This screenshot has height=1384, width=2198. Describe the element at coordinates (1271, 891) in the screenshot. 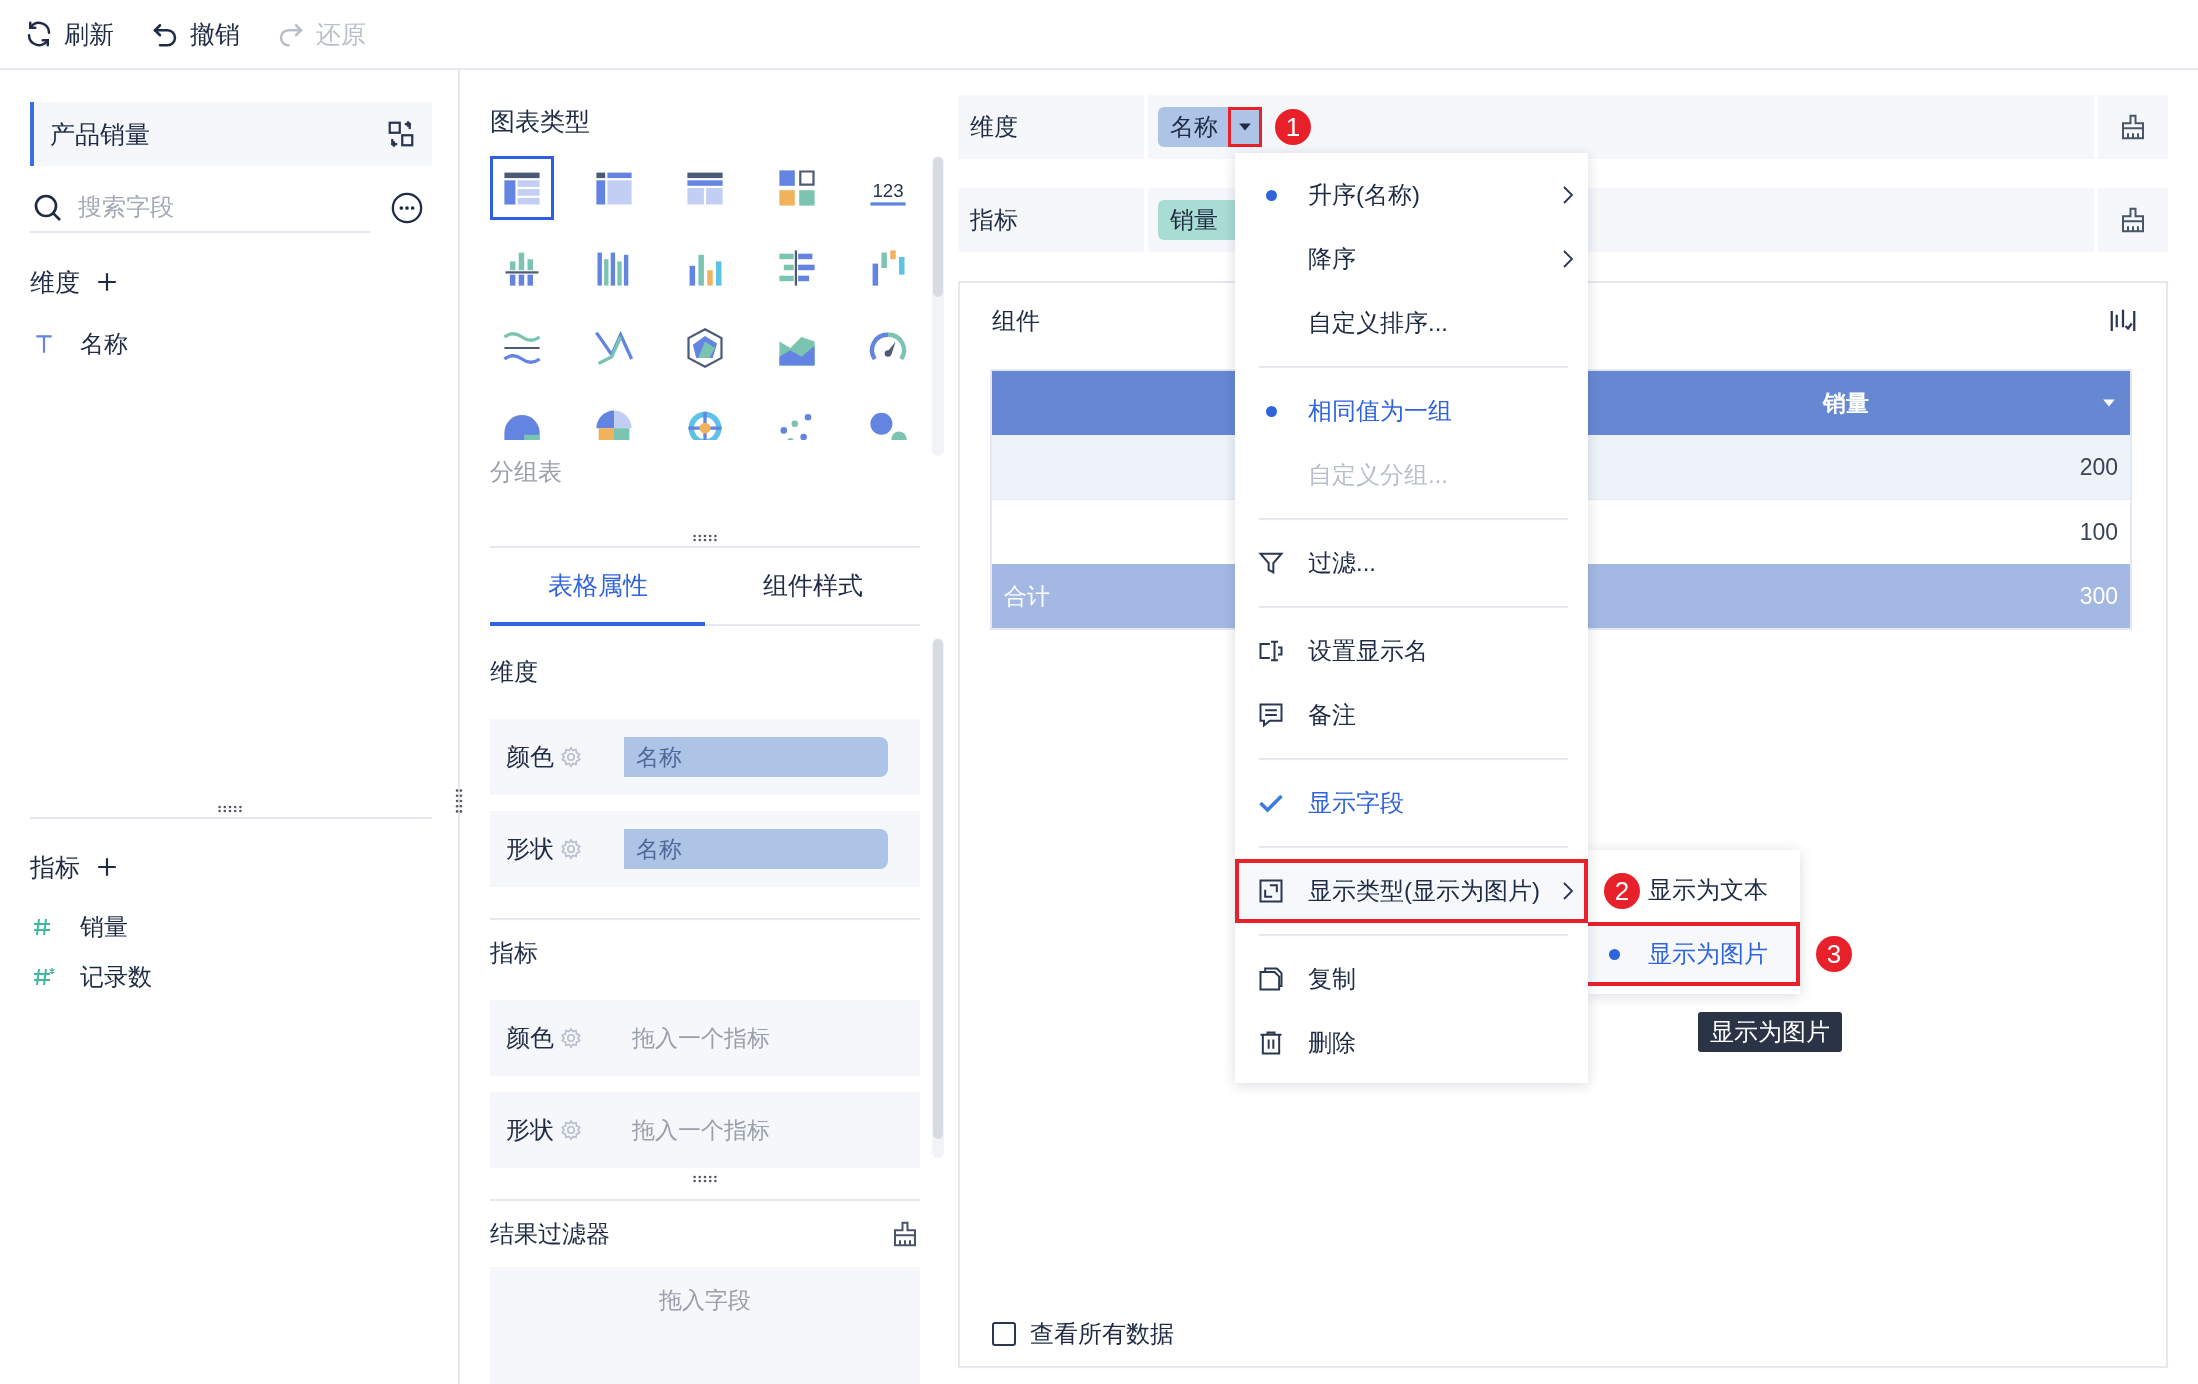

I see `resize-icon` at that location.